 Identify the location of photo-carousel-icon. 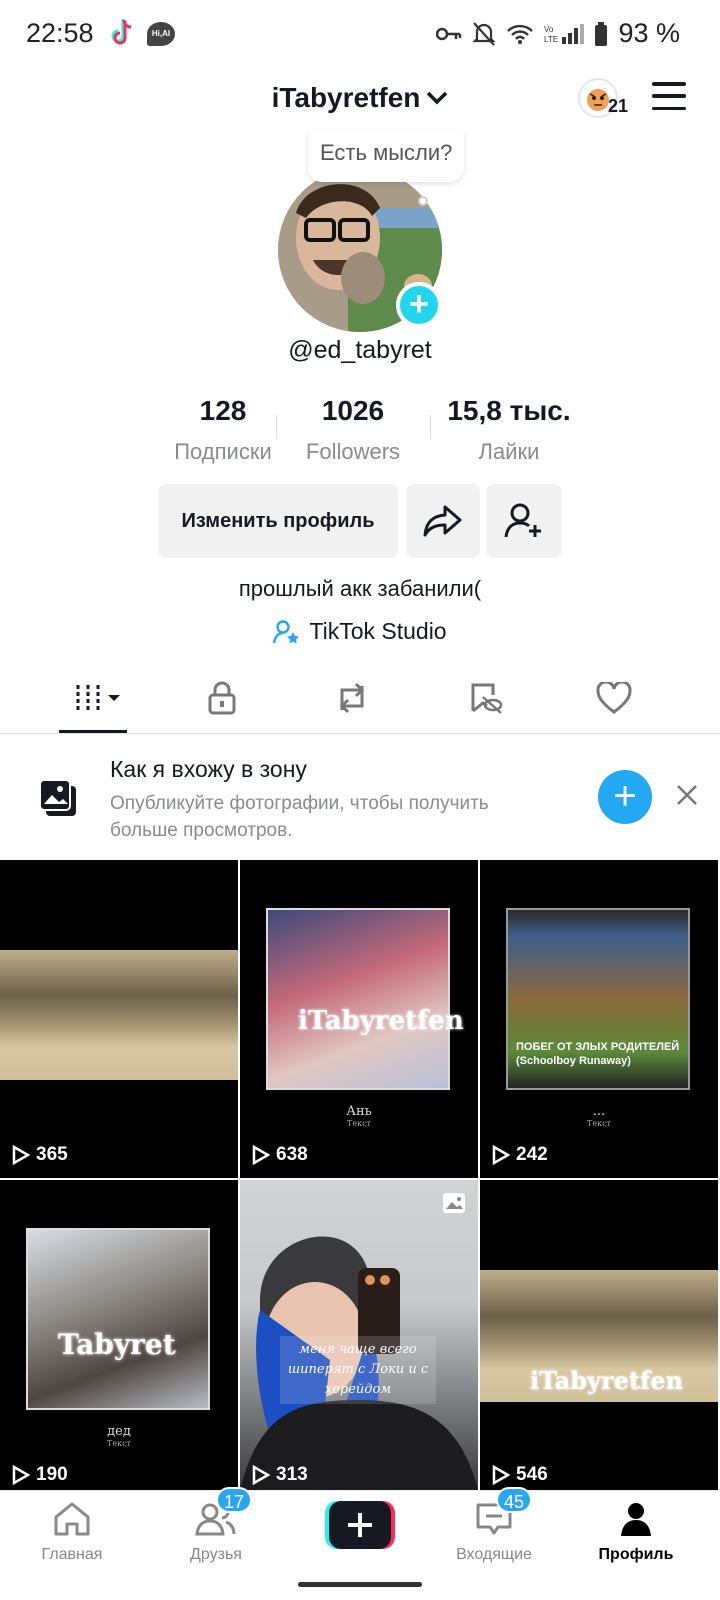
(454, 1203).